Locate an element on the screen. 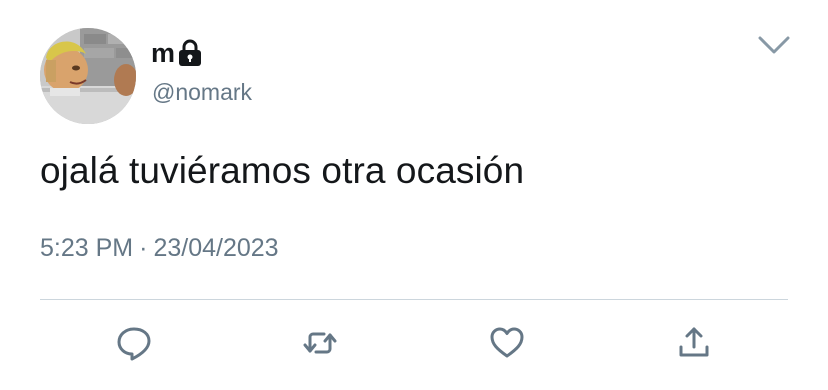  tweet-date: 23/04/2023 is located at coordinates (215, 248).